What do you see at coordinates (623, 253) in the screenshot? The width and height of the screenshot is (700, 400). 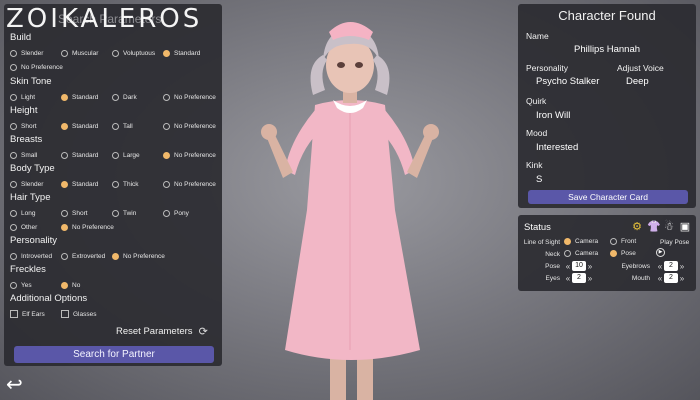 I see `neck-pose-option: Pose` at bounding box center [623, 253].